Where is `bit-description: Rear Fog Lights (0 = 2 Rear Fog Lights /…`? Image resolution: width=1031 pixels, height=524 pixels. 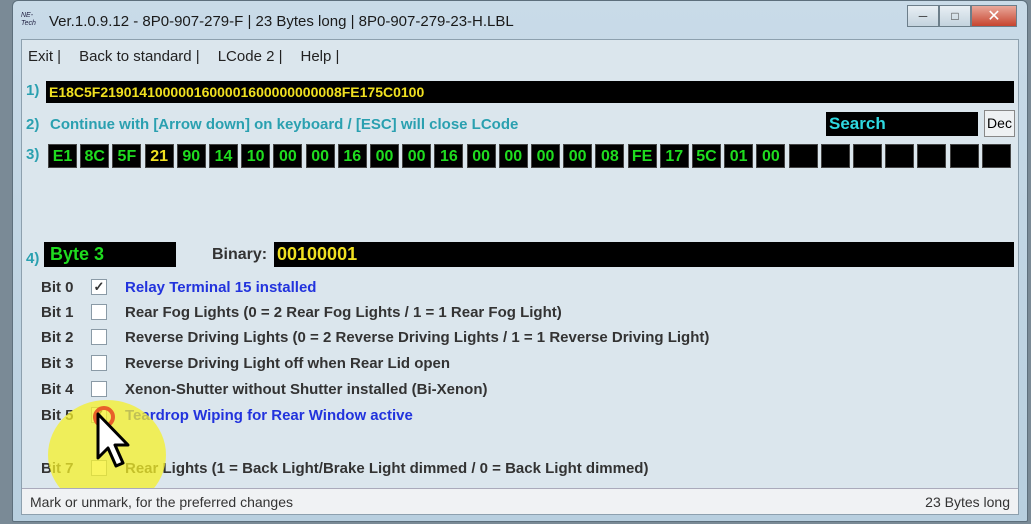 bit-description: Rear Fog Lights (0 = 2 Rear Fog Lights /… is located at coordinates (343, 312).